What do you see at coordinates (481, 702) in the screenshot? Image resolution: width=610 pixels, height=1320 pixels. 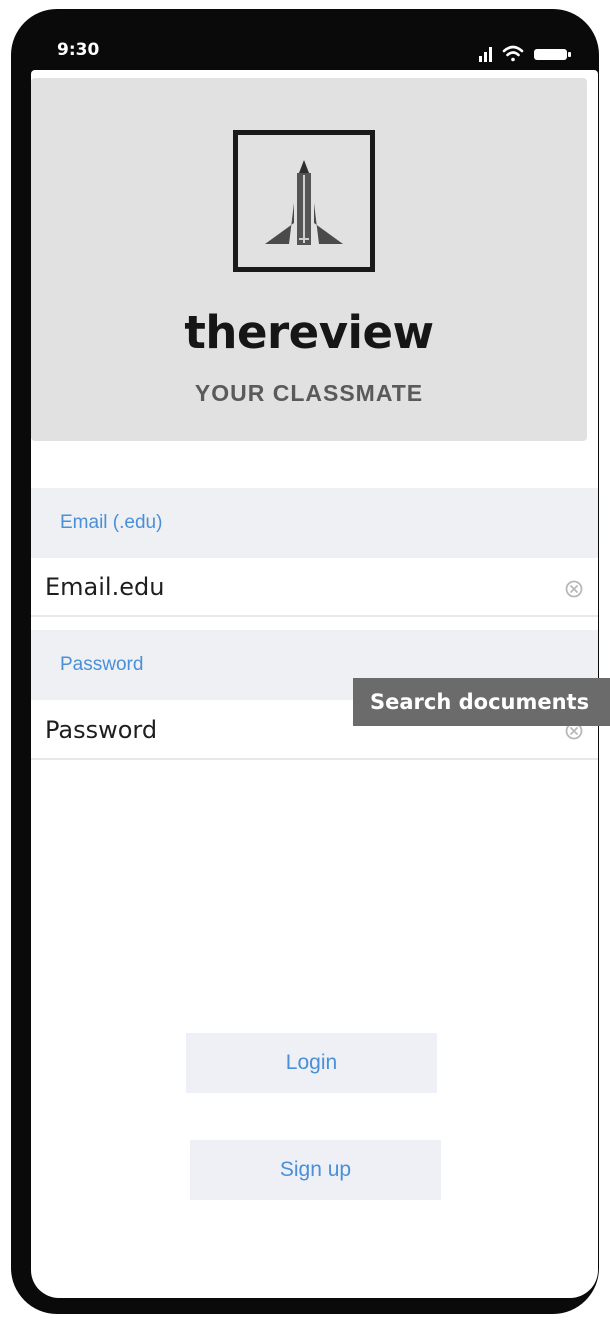 I see `tooltip: Search documents` at bounding box center [481, 702].